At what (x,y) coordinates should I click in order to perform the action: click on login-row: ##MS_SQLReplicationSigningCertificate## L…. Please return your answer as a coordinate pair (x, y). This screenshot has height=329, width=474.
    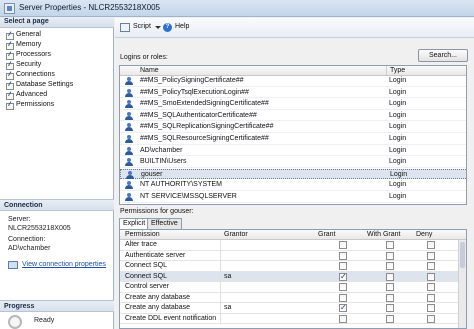
    Looking at the image, I should click on (293, 127).